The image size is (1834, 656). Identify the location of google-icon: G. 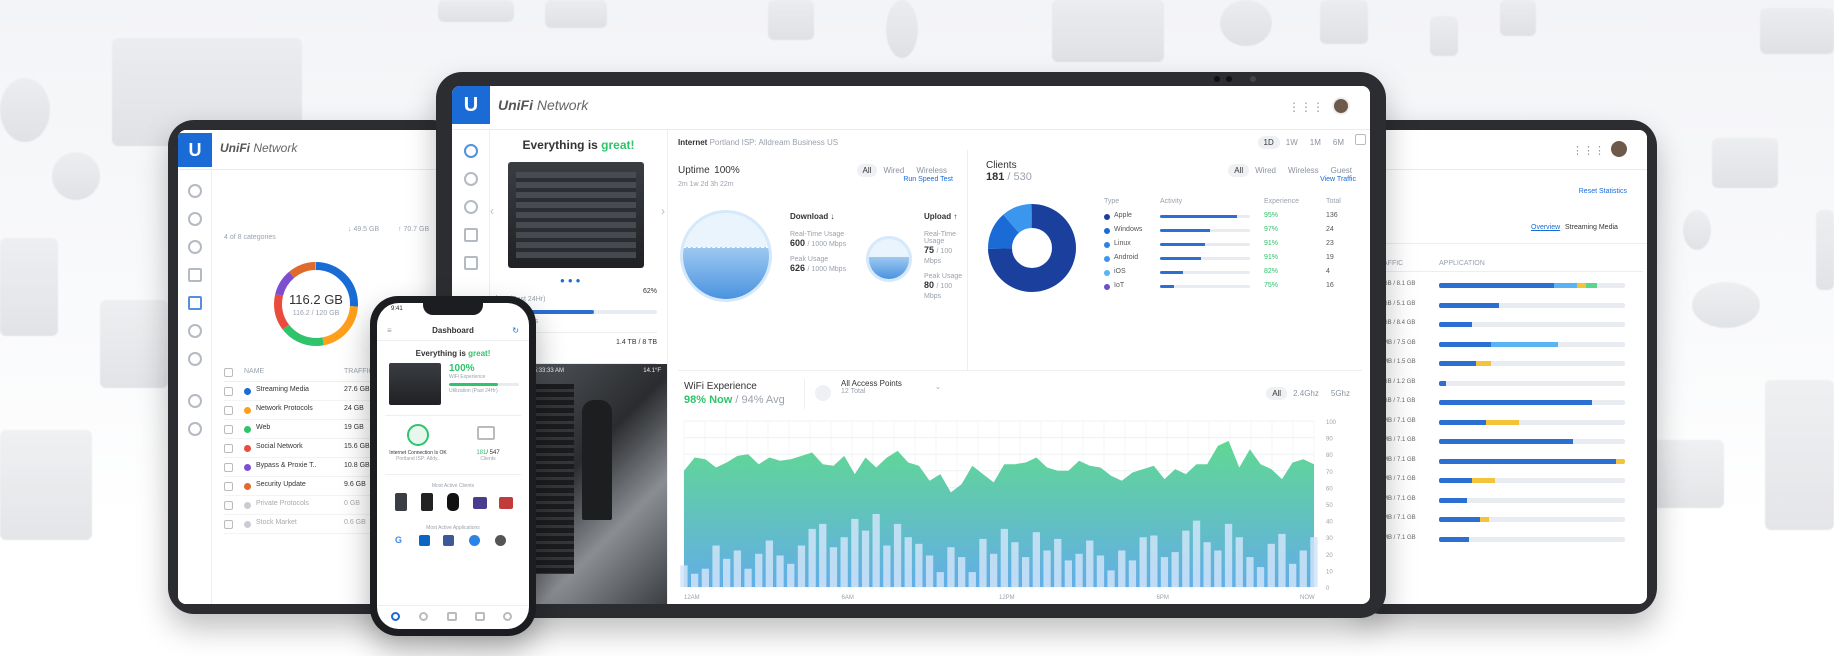
(398, 540).